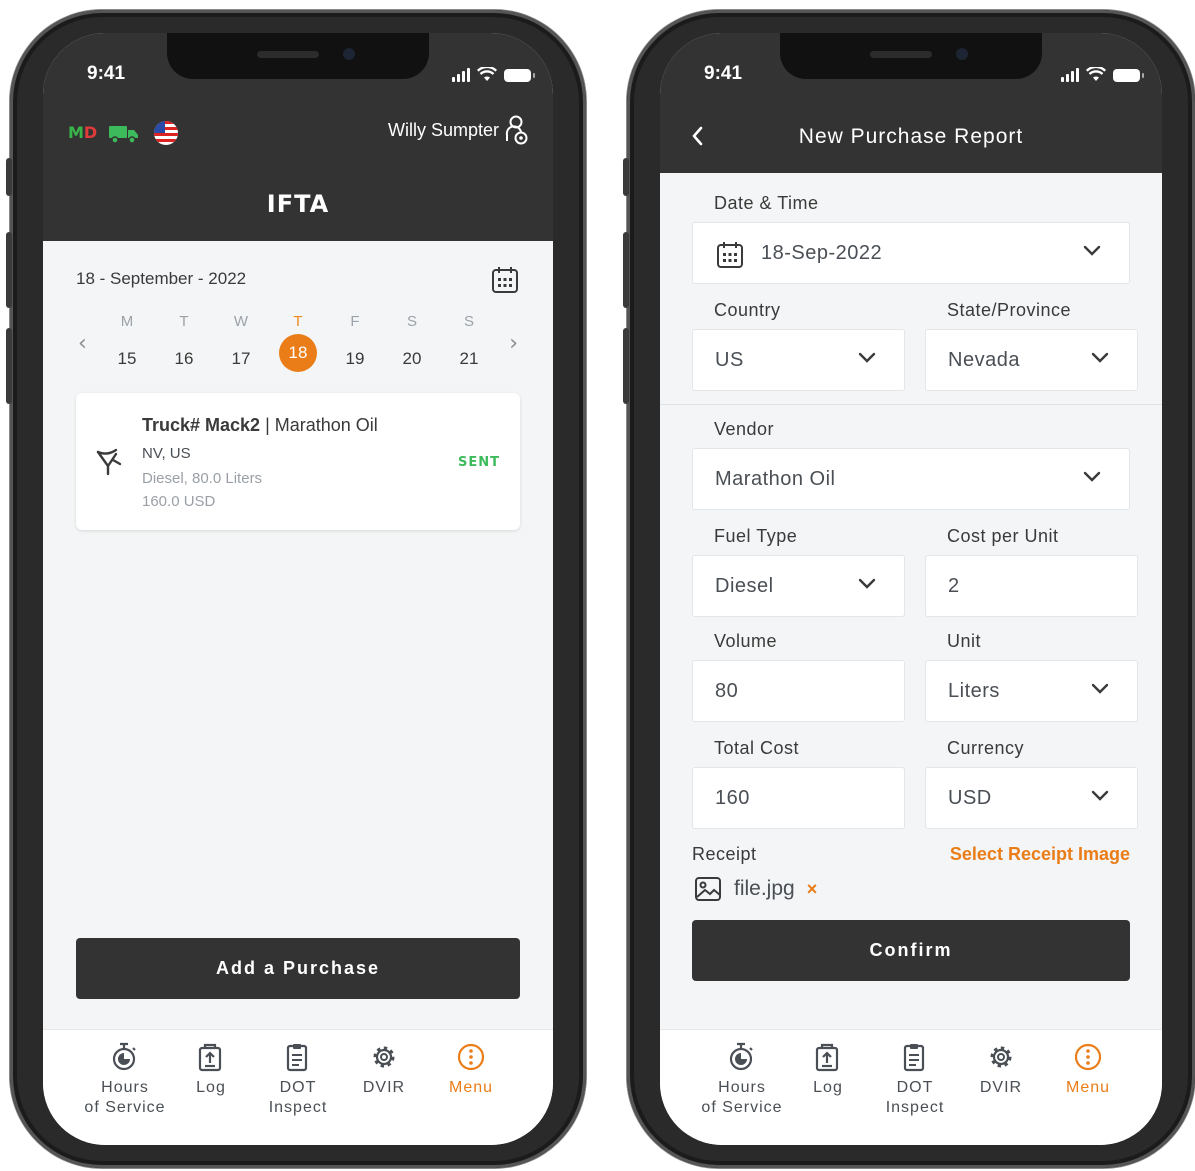 Image resolution: width=1195 pixels, height=1171 pixels. I want to click on total-cost-value: 160, so click(732, 797).